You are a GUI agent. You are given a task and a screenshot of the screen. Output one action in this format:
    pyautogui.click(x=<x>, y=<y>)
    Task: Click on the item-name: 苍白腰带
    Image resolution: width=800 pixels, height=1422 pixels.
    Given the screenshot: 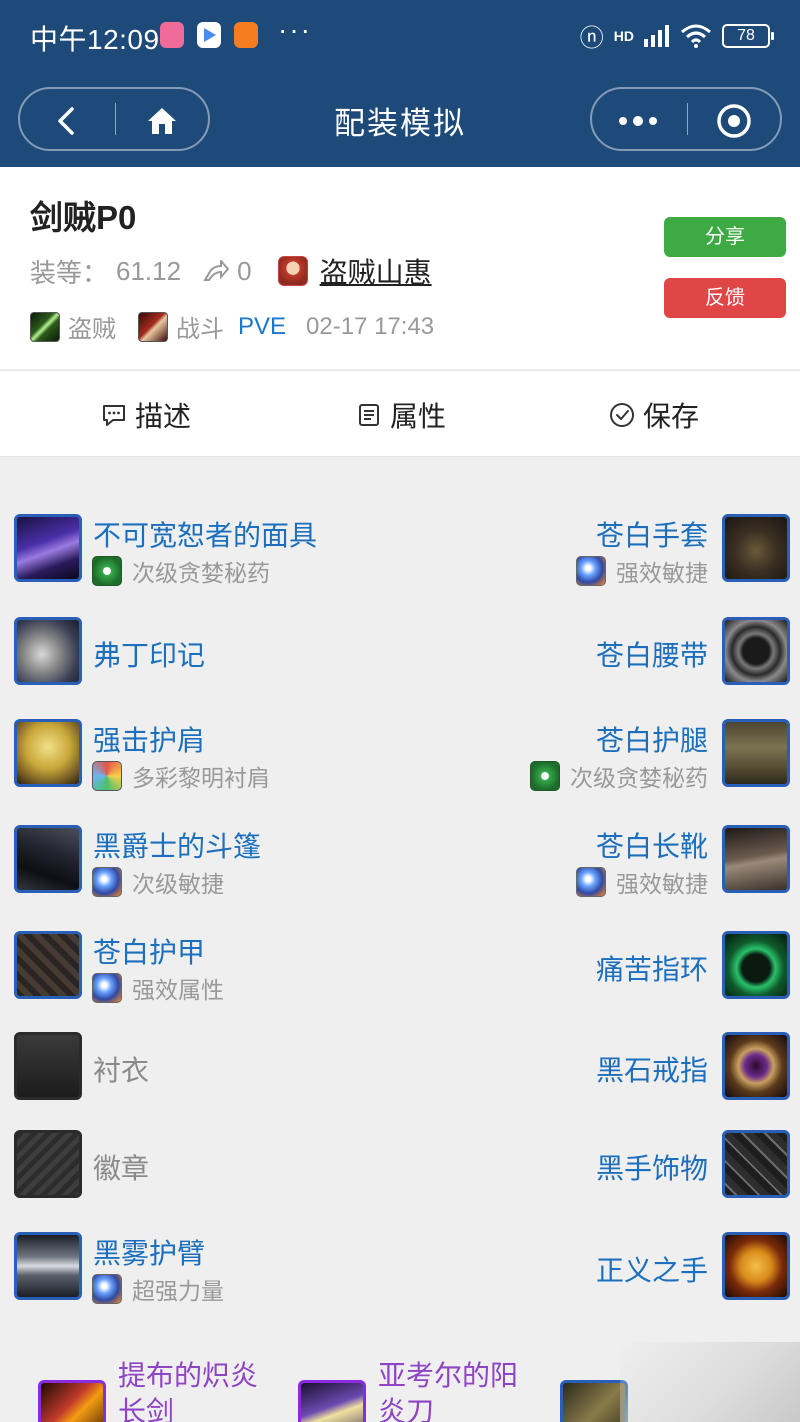 What is the action you would take?
    pyautogui.click(x=651, y=655)
    